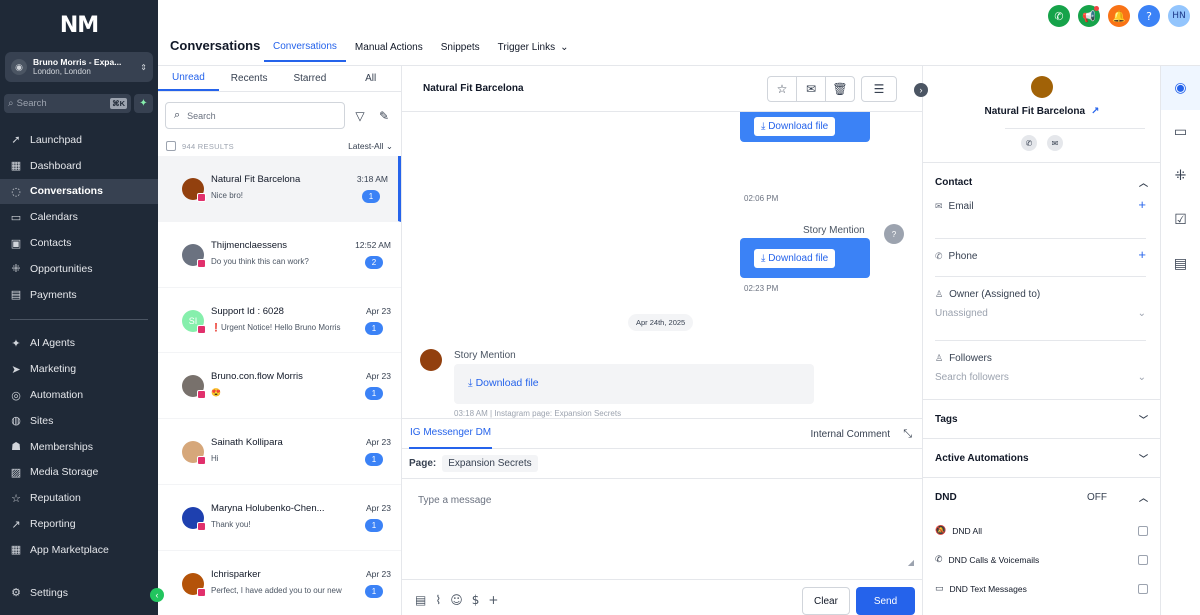 The height and width of the screenshot is (615, 1200). I want to click on bell-icon: 🔔, so click(1119, 16).